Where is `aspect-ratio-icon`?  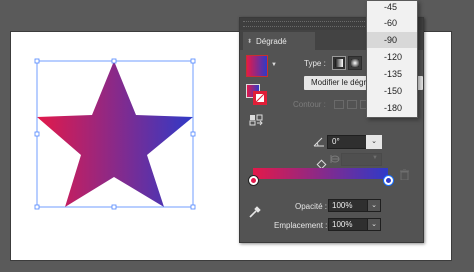
aspect-ratio-icon is located at coordinates (335, 159).